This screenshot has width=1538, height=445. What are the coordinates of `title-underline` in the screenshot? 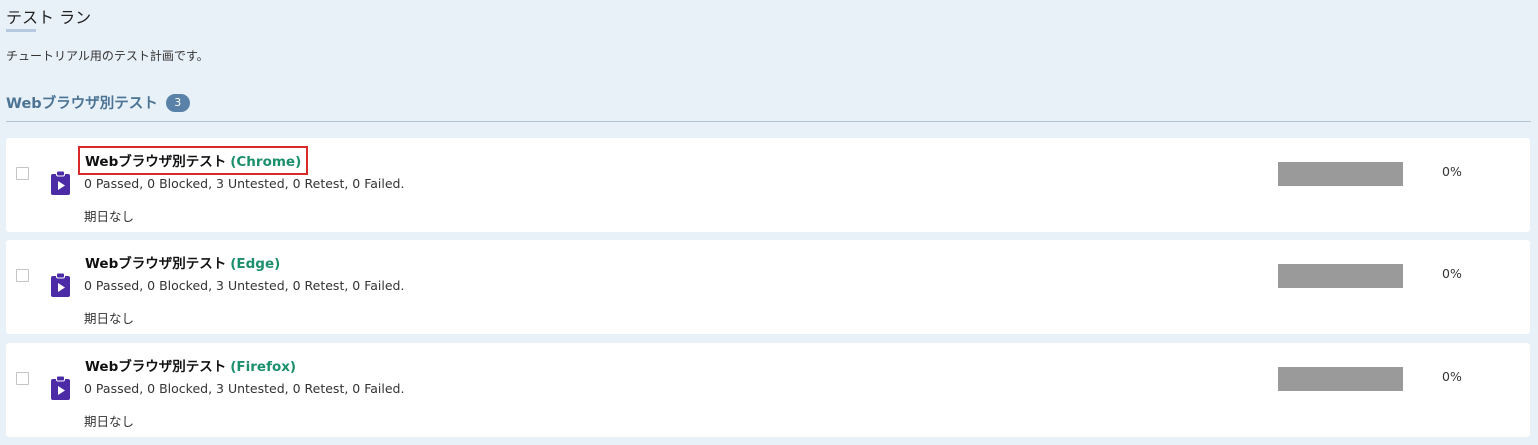 It's located at (21, 30).